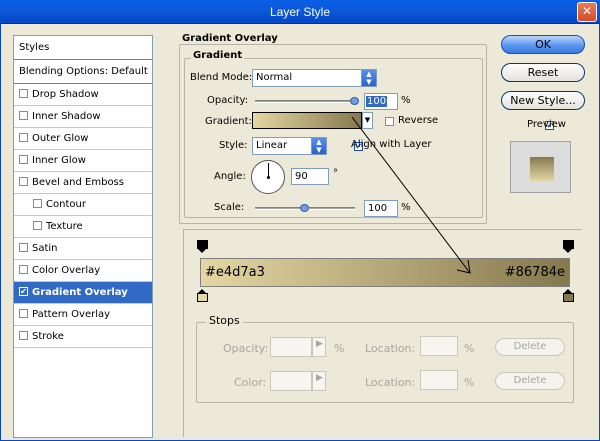  Describe the element at coordinates (377, 101) in the screenshot. I see `opacity-value: 100` at that location.